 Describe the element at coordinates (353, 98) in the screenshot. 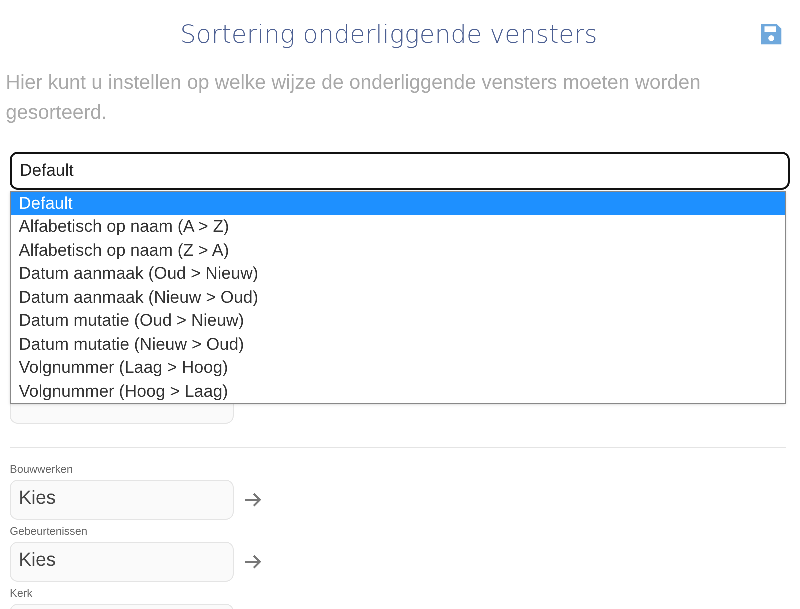

I see `description-text: Hier kunt u instellen op welke wijze de onderliggende vensters moeten worden gesorteerd.` at that location.